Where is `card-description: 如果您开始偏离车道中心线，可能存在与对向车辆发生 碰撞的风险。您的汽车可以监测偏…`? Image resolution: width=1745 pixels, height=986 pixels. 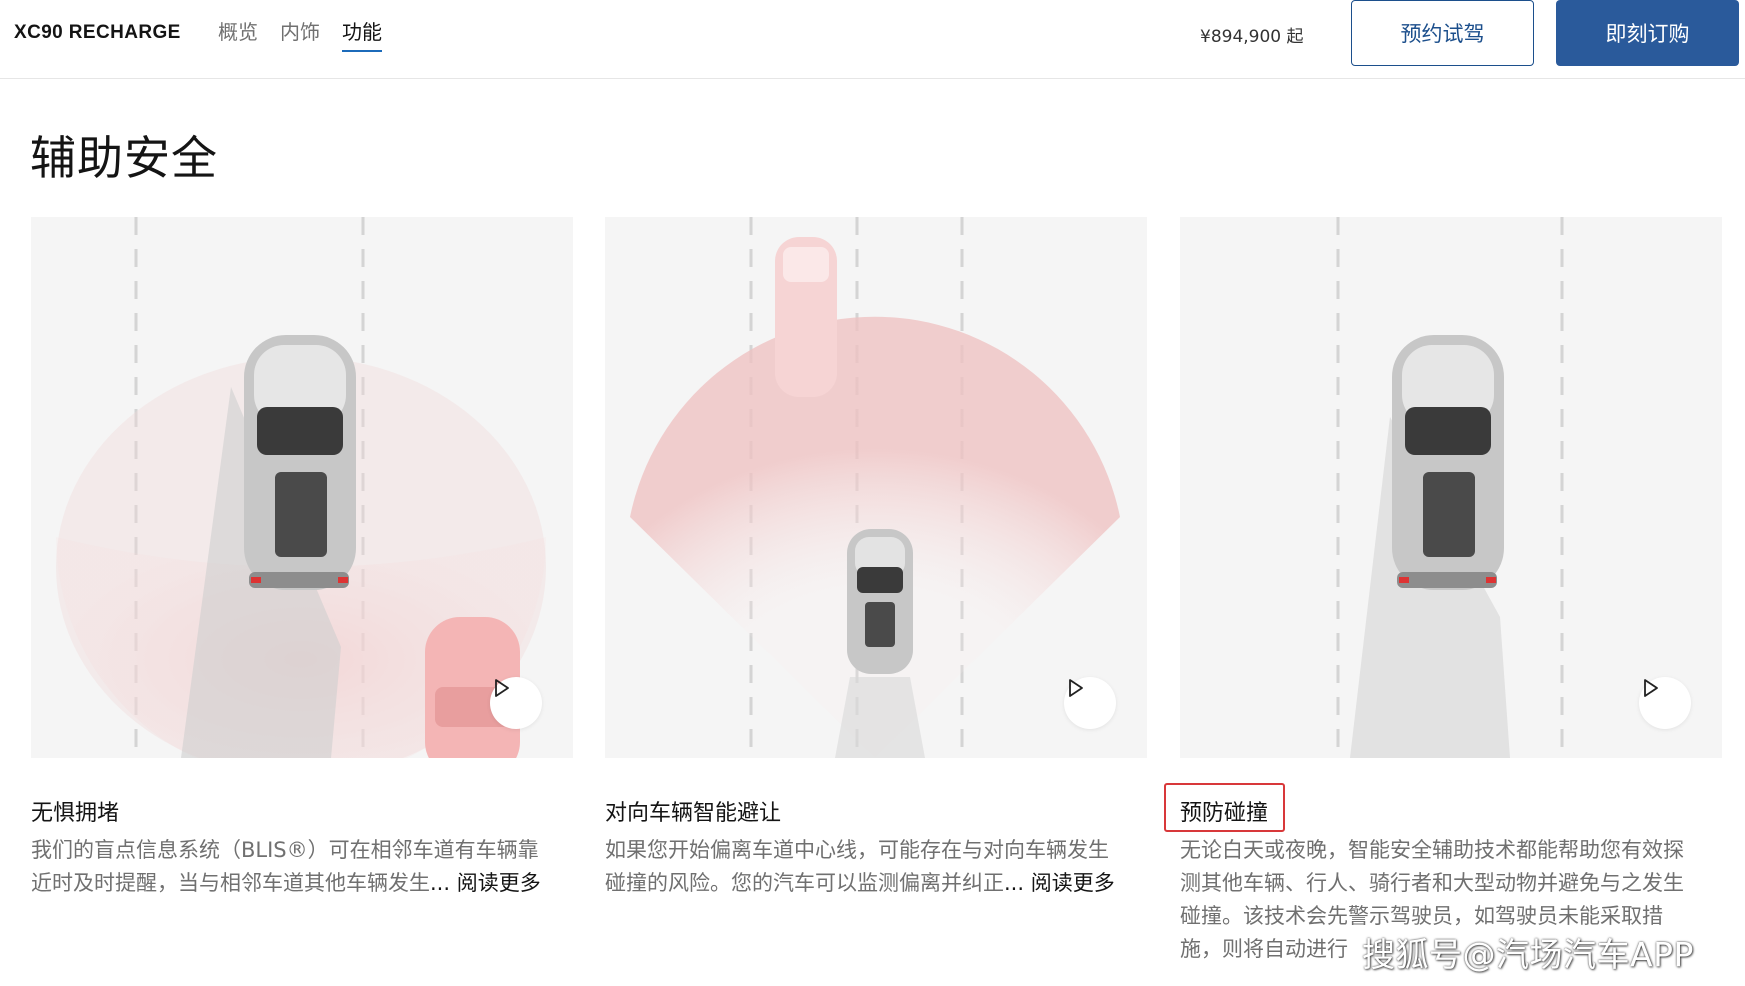 card-description: 如果您开始偏离车道中心线，可能存在与对向车辆发生 碰撞的风险。您的汽车可以监测偏… is located at coordinates (877, 867).